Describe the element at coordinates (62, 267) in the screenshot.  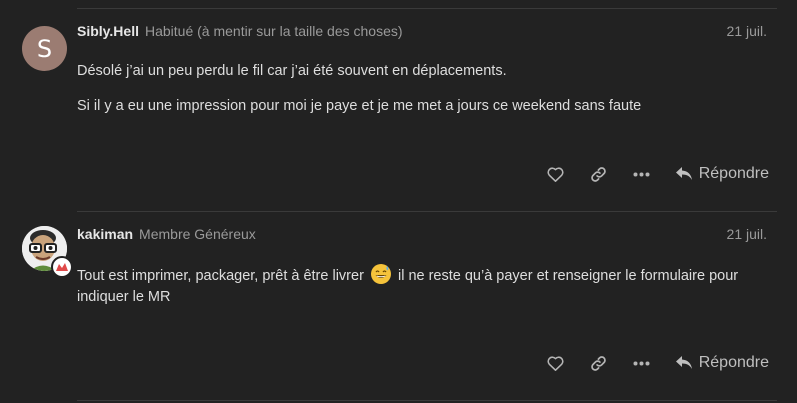
I see `flair-badge` at that location.